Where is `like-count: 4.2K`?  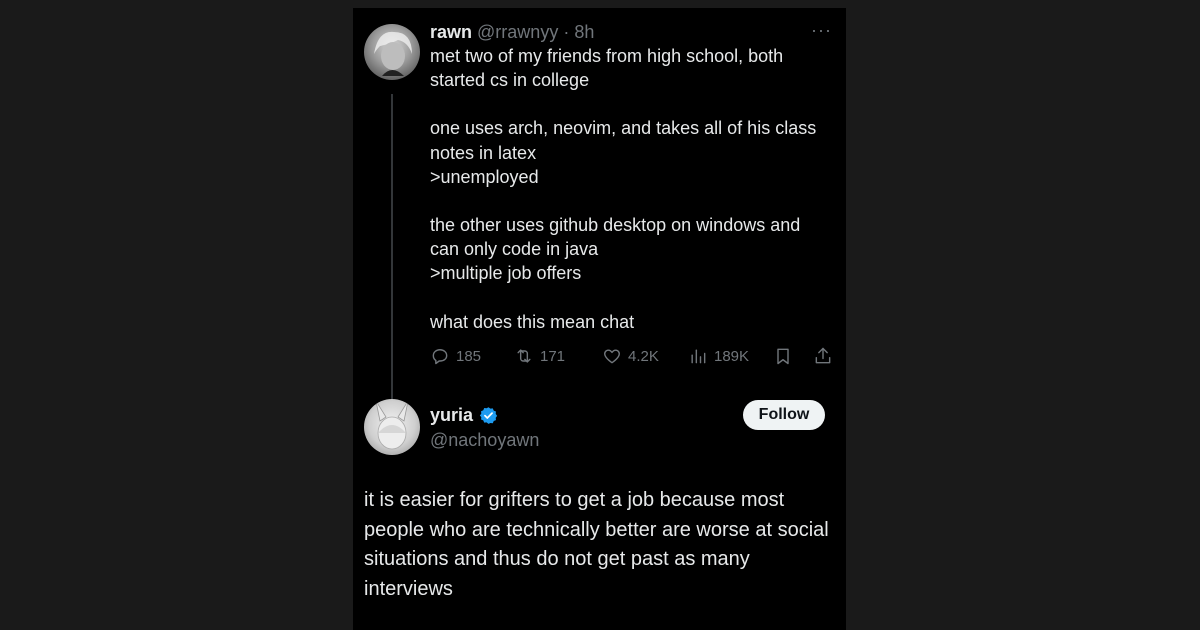
like-count: 4.2K is located at coordinates (643, 356).